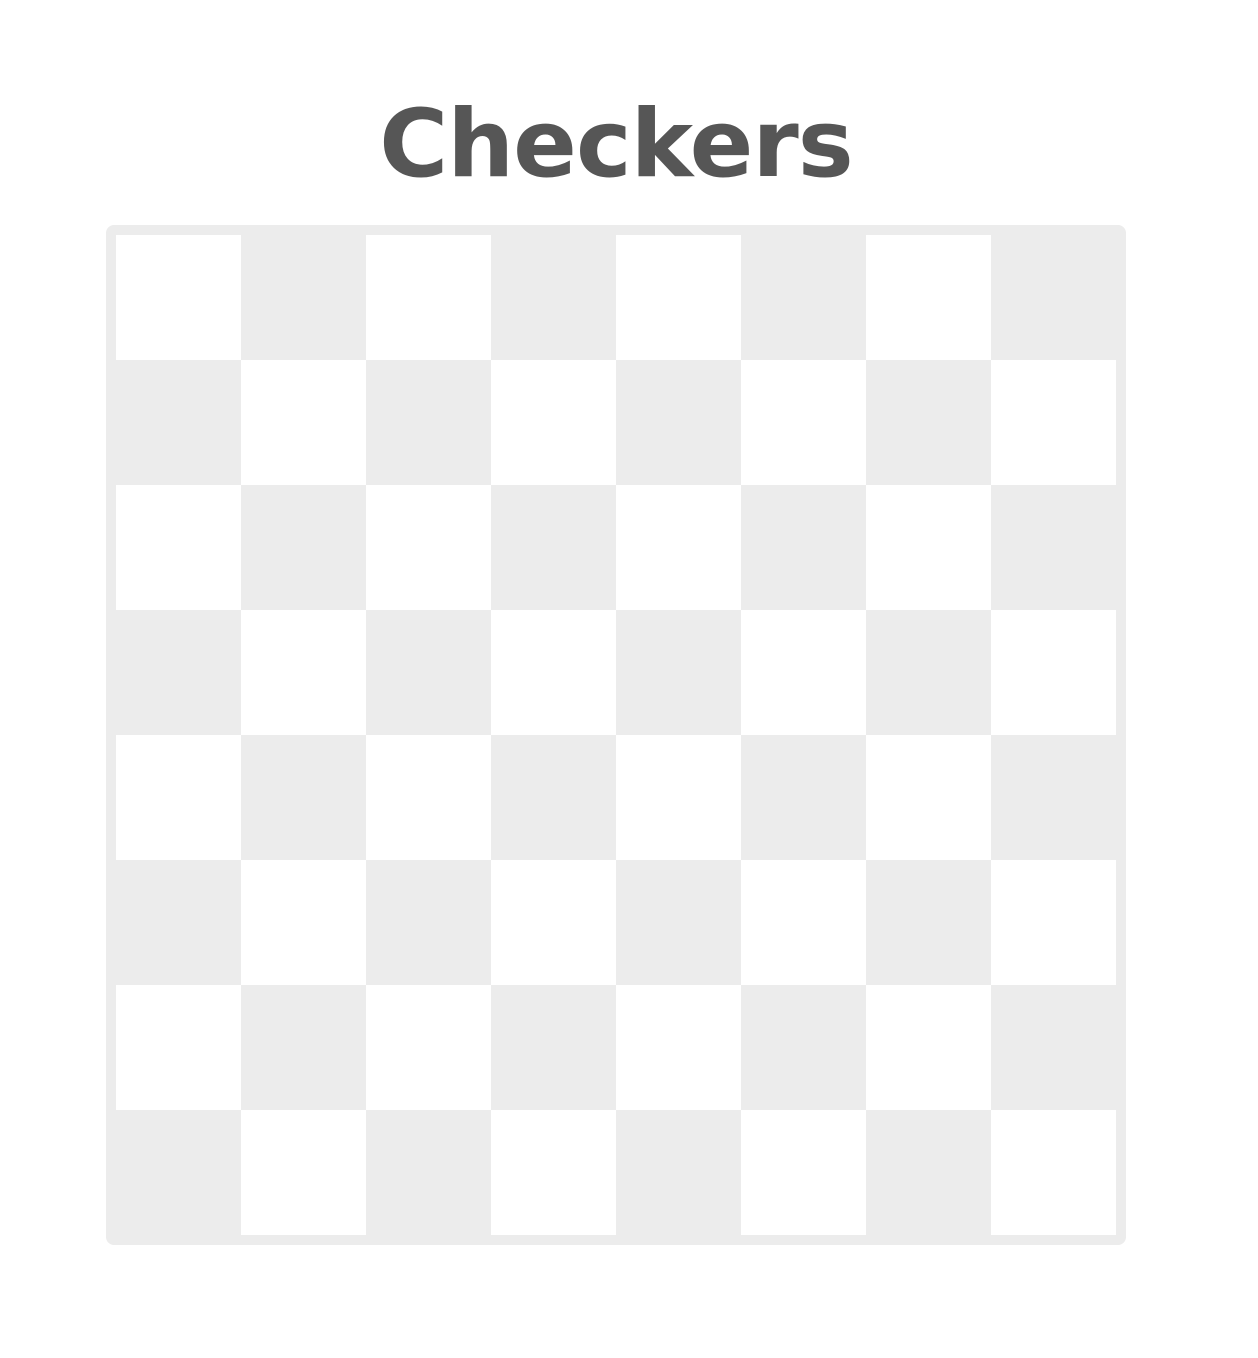 The height and width of the screenshot is (1358, 1258). What do you see at coordinates (616, 144) in the screenshot?
I see `game-title: Checkers` at bounding box center [616, 144].